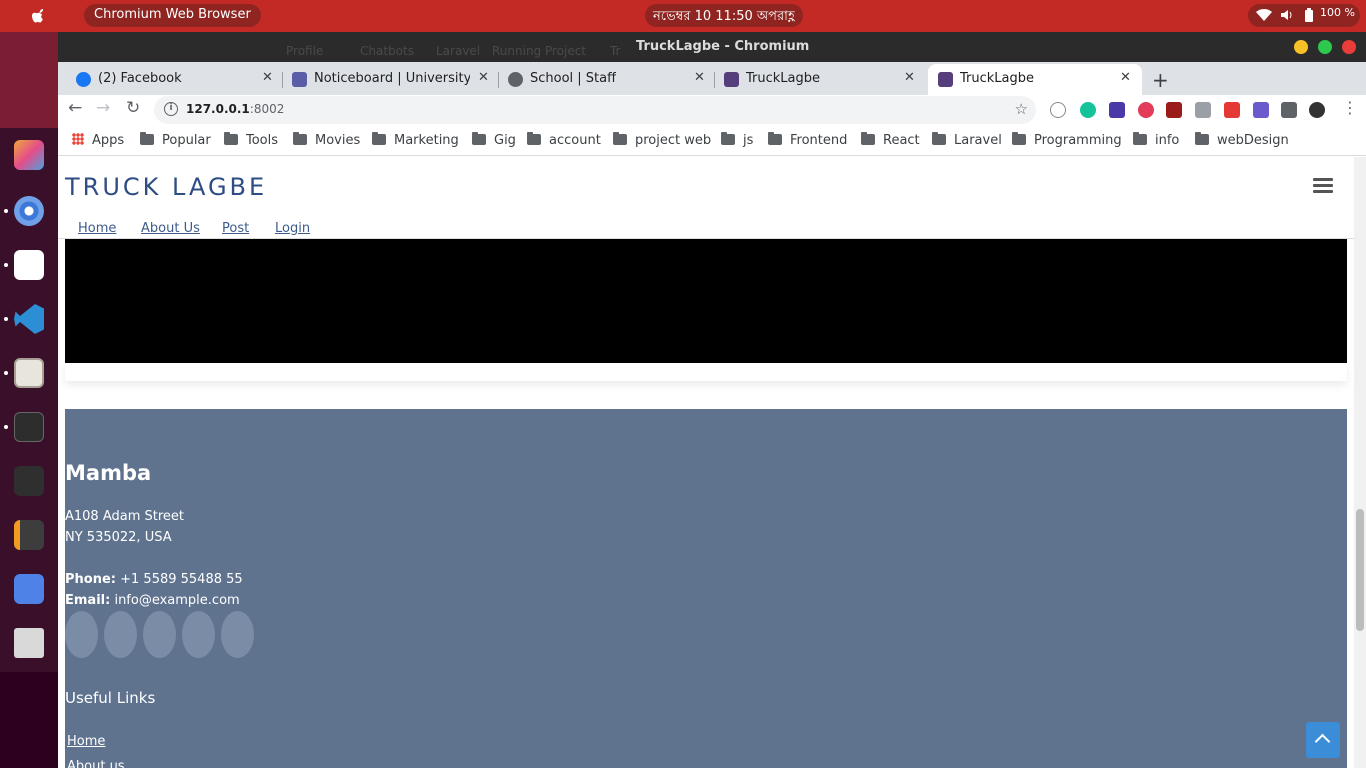 The height and width of the screenshot is (768, 1366). Describe the element at coordinates (1289, 110) in the screenshot. I see `extensions-puzzle-icon` at that location.